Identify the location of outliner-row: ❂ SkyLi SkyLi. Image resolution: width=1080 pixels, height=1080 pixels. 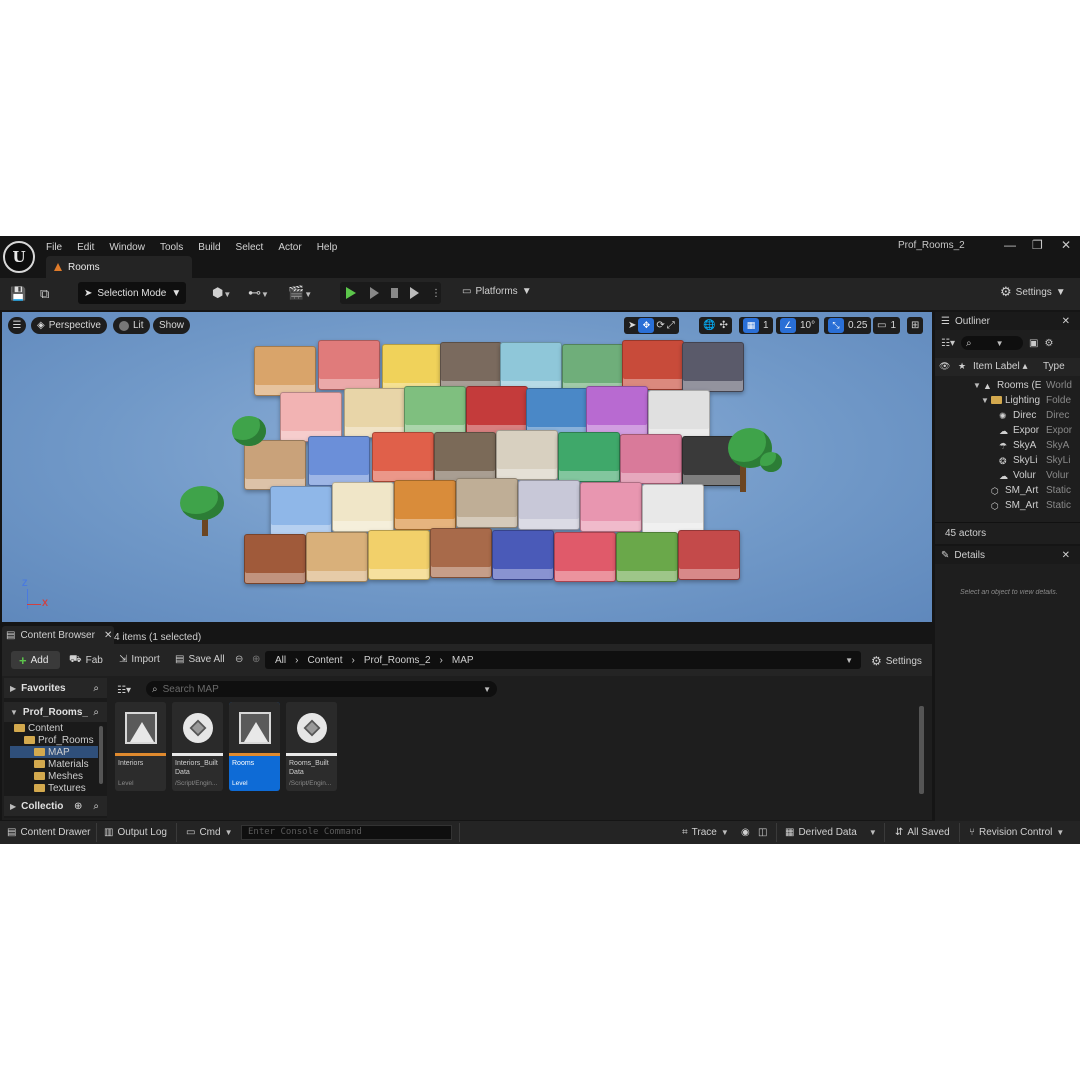
(1007, 460).